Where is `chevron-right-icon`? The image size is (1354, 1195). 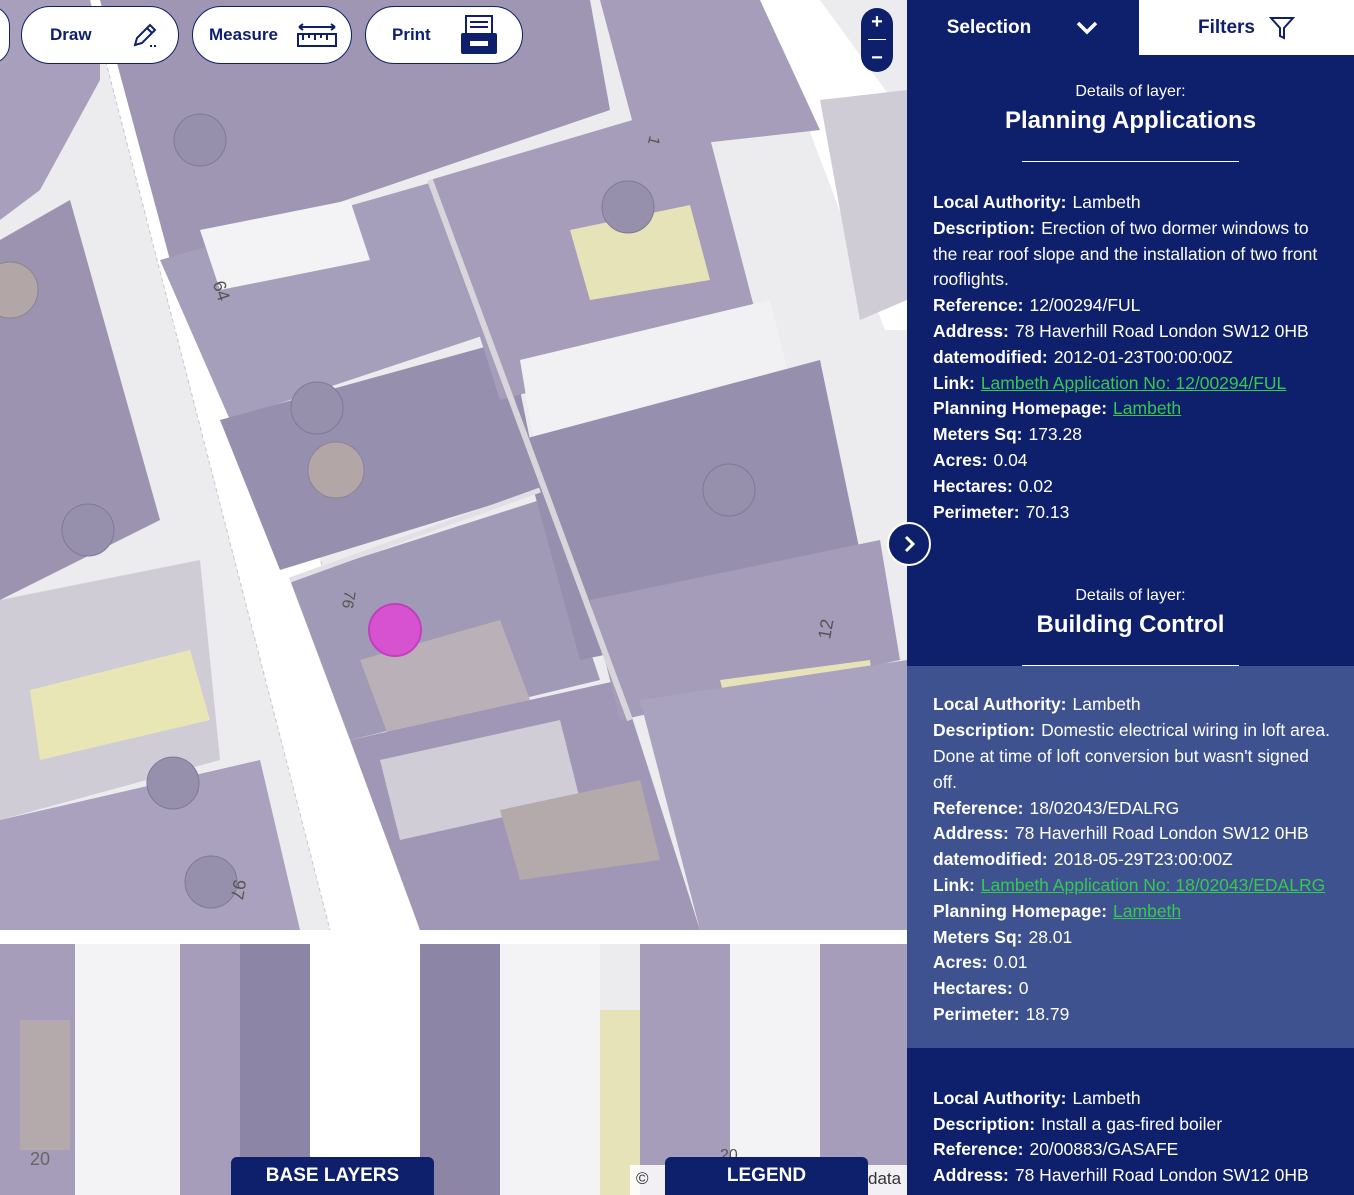 chevron-right-icon is located at coordinates (910, 544).